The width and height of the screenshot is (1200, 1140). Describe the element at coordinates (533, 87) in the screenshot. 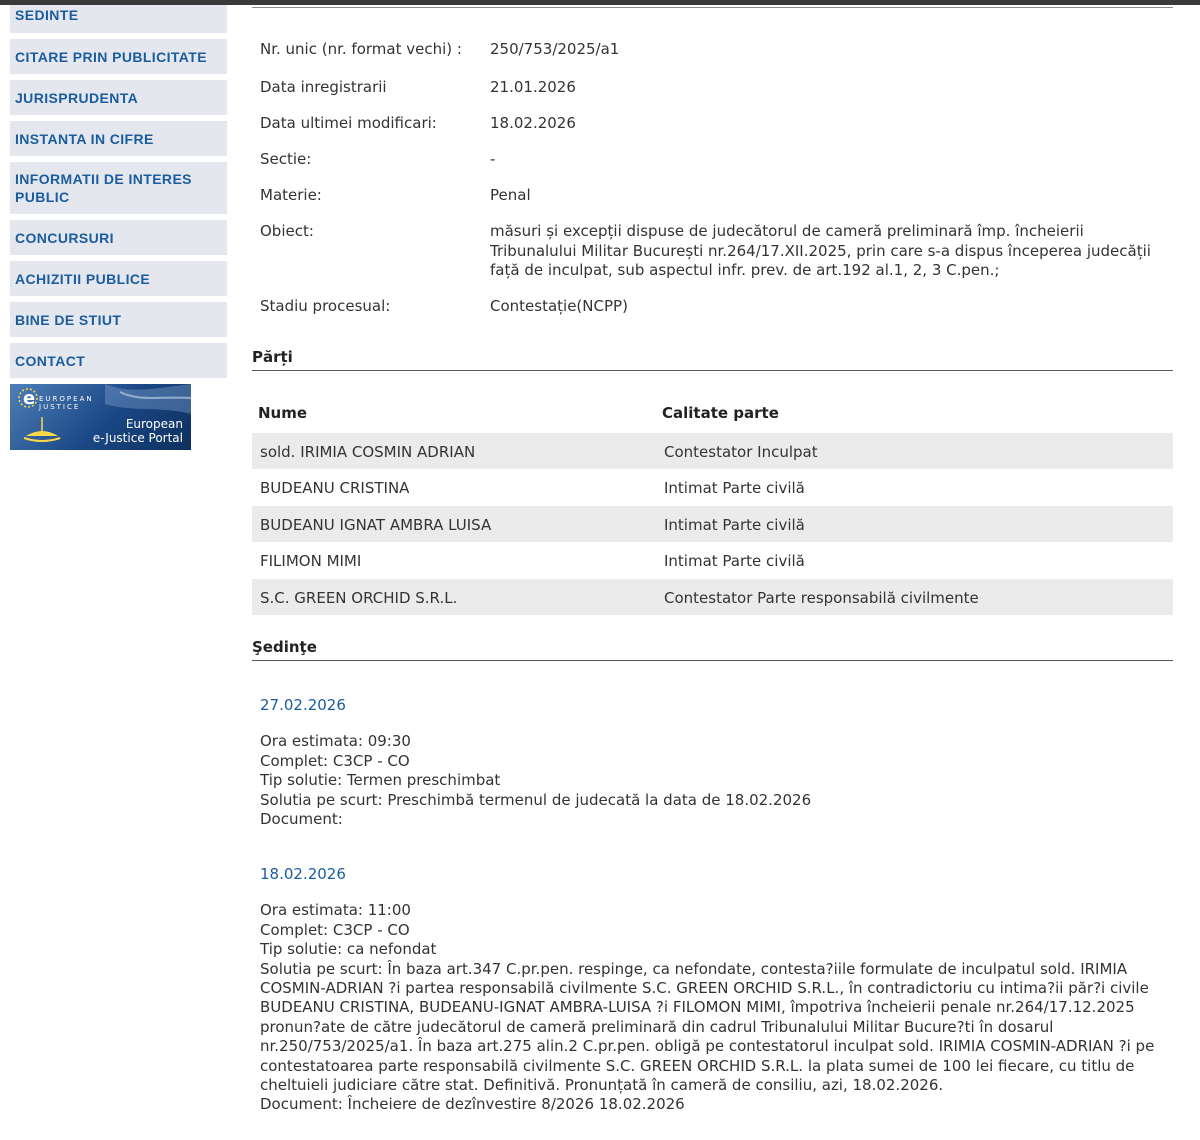

I see `field-value: 21.01.2026` at that location.